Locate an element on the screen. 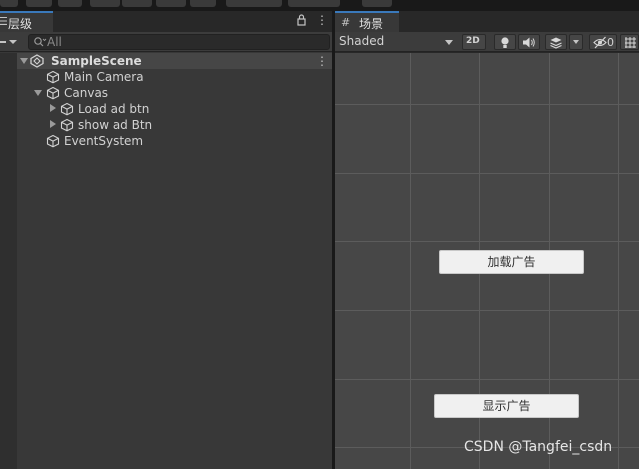 The width and height of the screenshot is (639, 469). add-object-dropdown is located at coordinates (11, 41).